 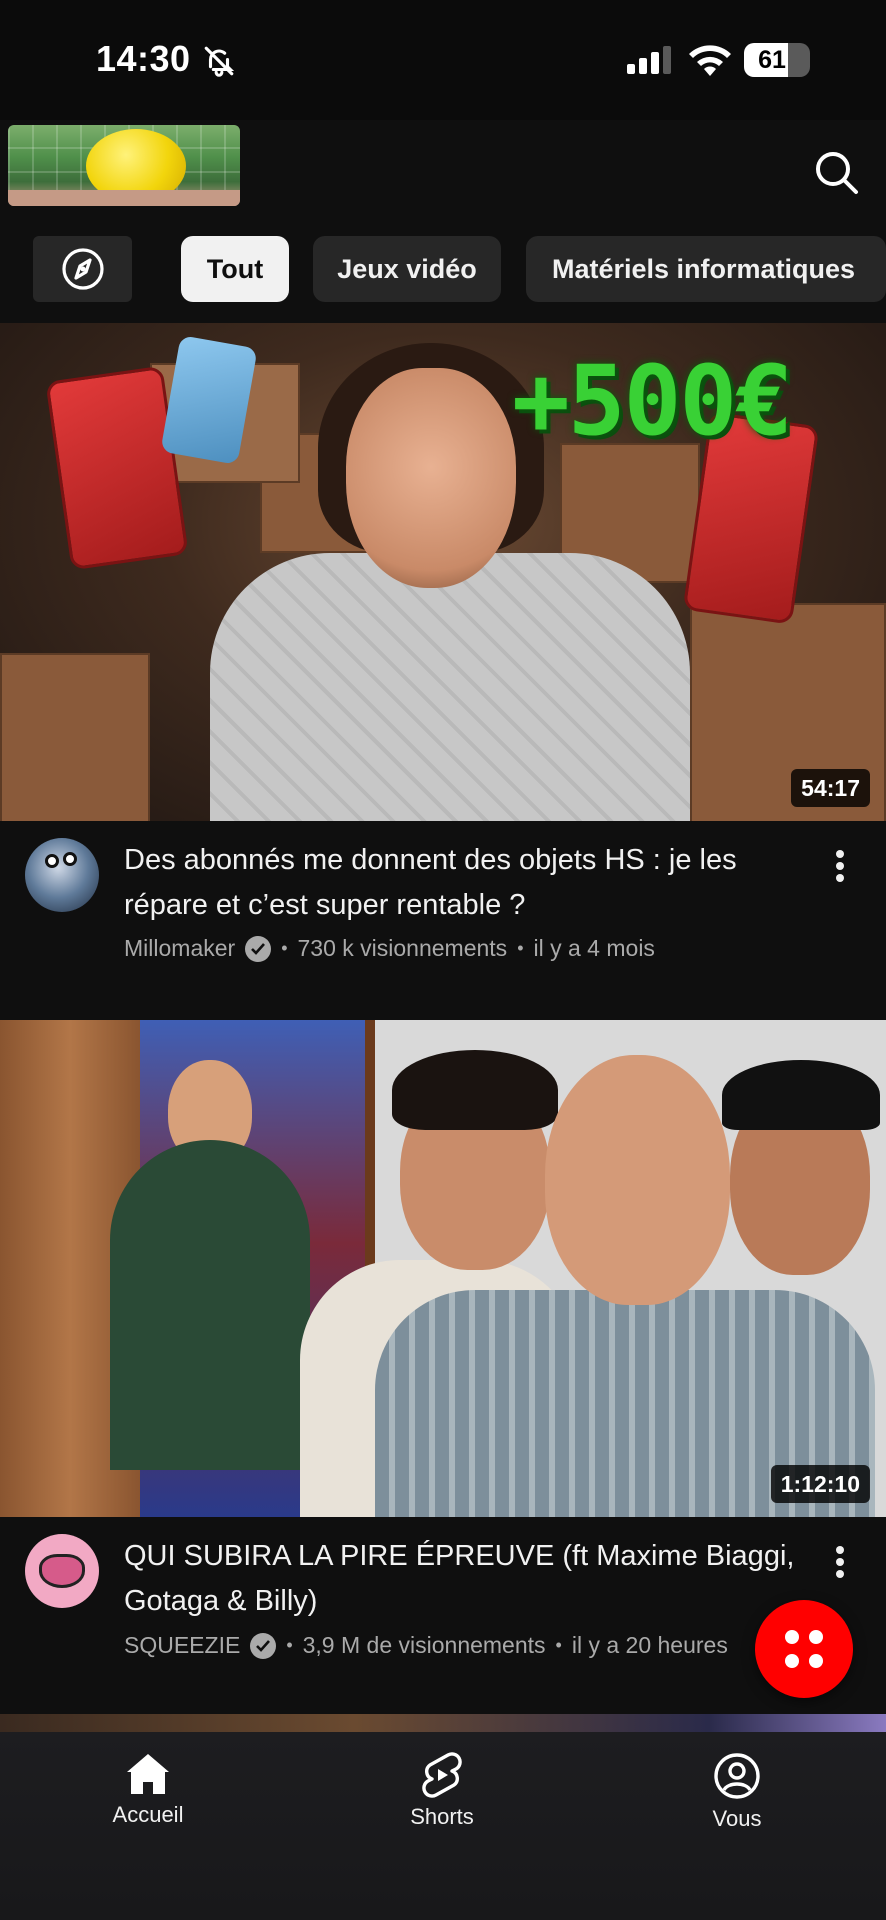 What do you see at coordinates (830, 788) in the screenshot?
I see `video-duration: 54:17` at bounding box center [830, 788].